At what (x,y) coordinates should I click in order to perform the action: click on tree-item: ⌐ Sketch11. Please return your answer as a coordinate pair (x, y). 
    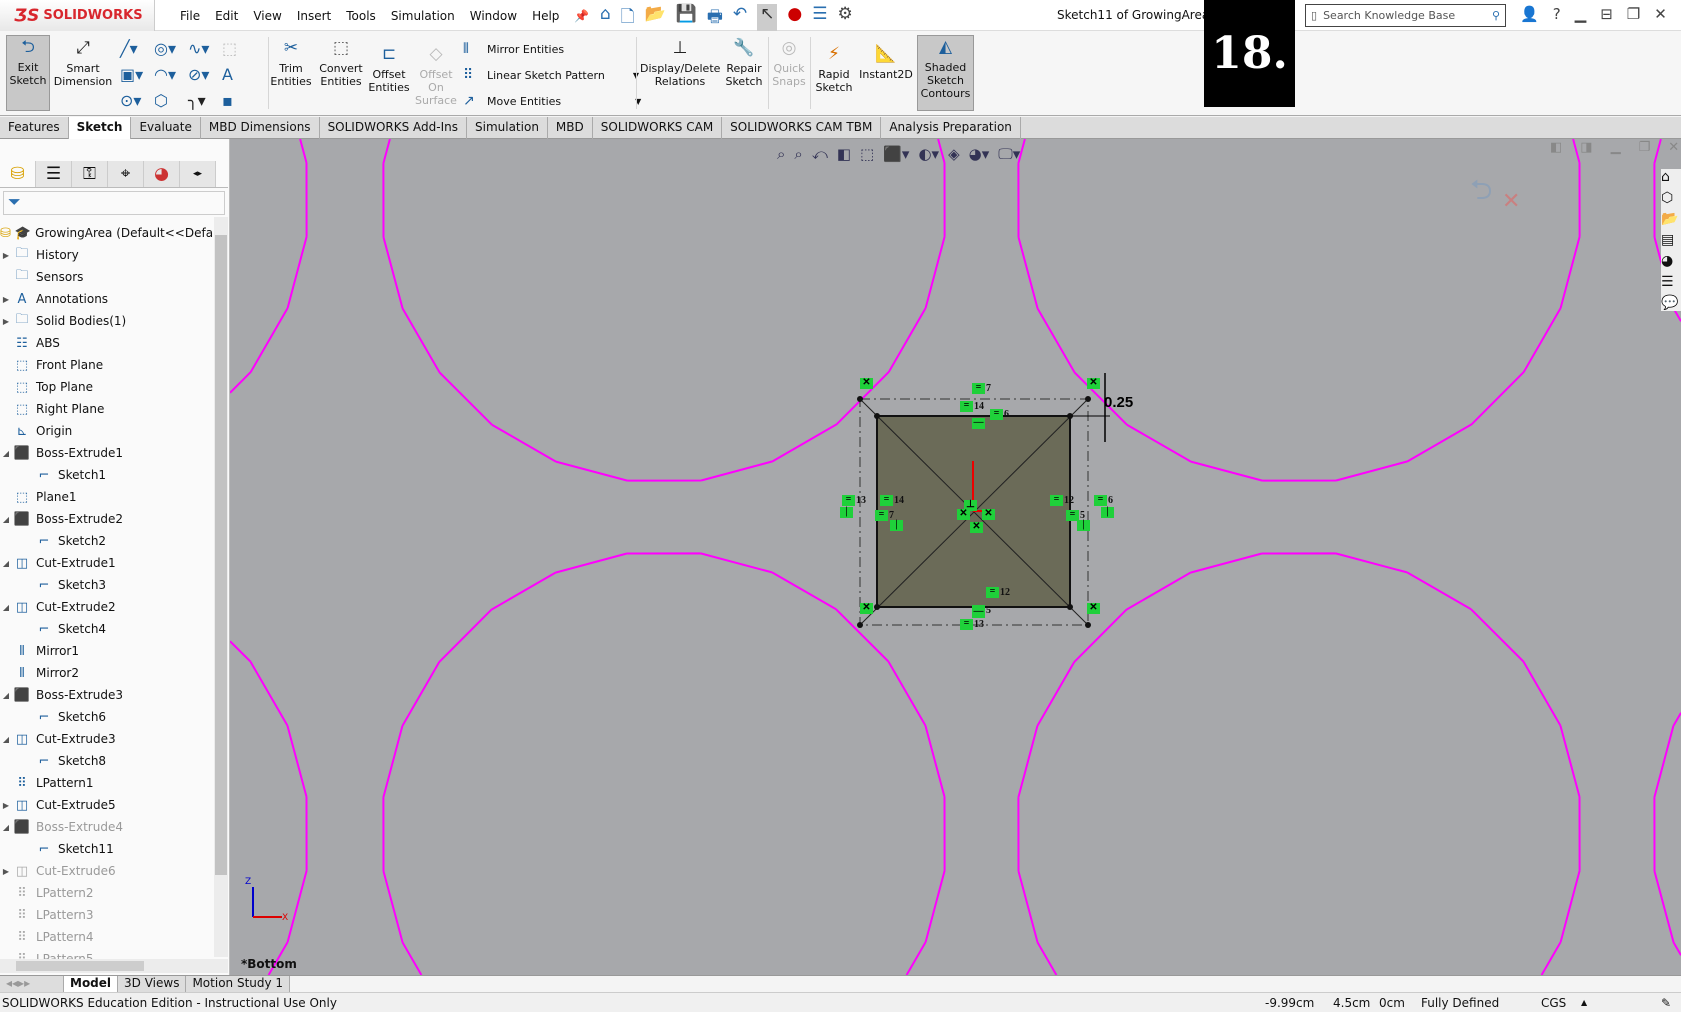
    Looking at the image, I should click on (107, 849).